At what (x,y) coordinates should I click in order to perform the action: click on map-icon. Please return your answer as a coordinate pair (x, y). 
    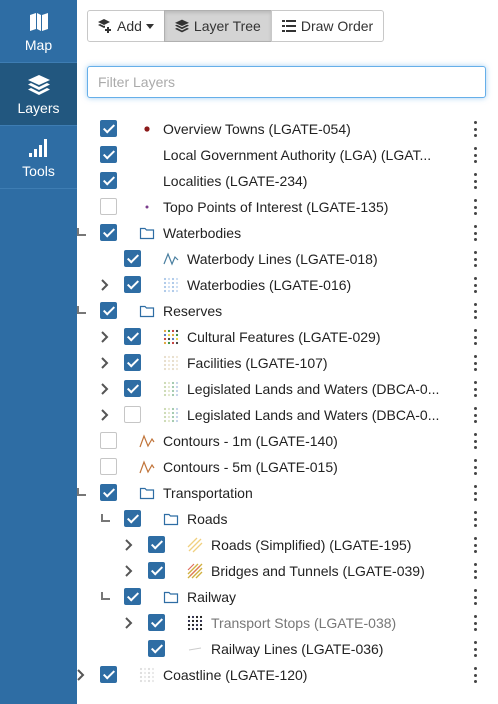
    Looking at the image, I should click on (39, 22).